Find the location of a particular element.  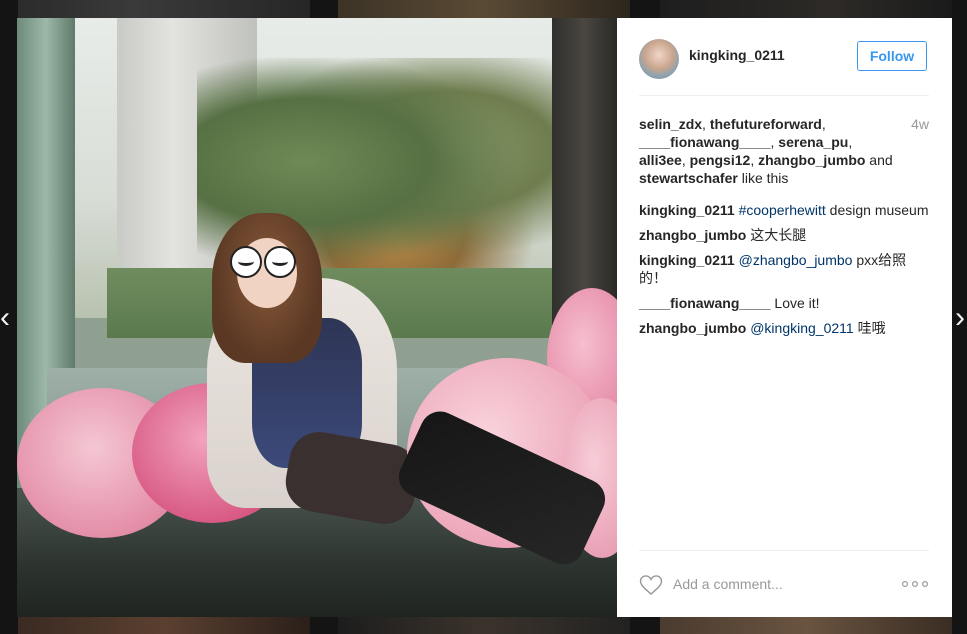

liker-username: selin_zdx is located at coordinates (670, 124).